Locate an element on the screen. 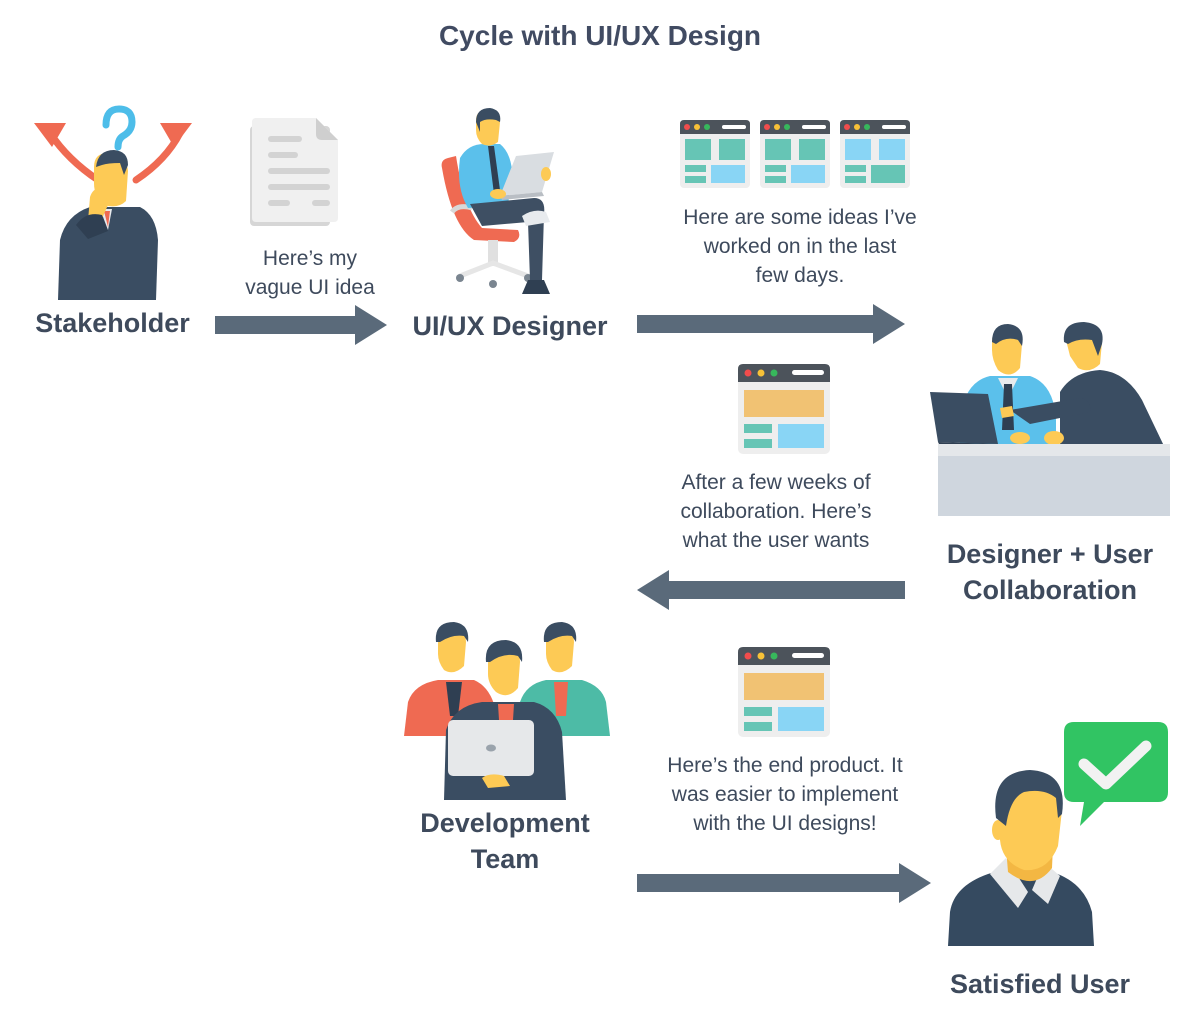  diagram-title: Cycle with UI/UX Design is located at coordinates (600, 35).